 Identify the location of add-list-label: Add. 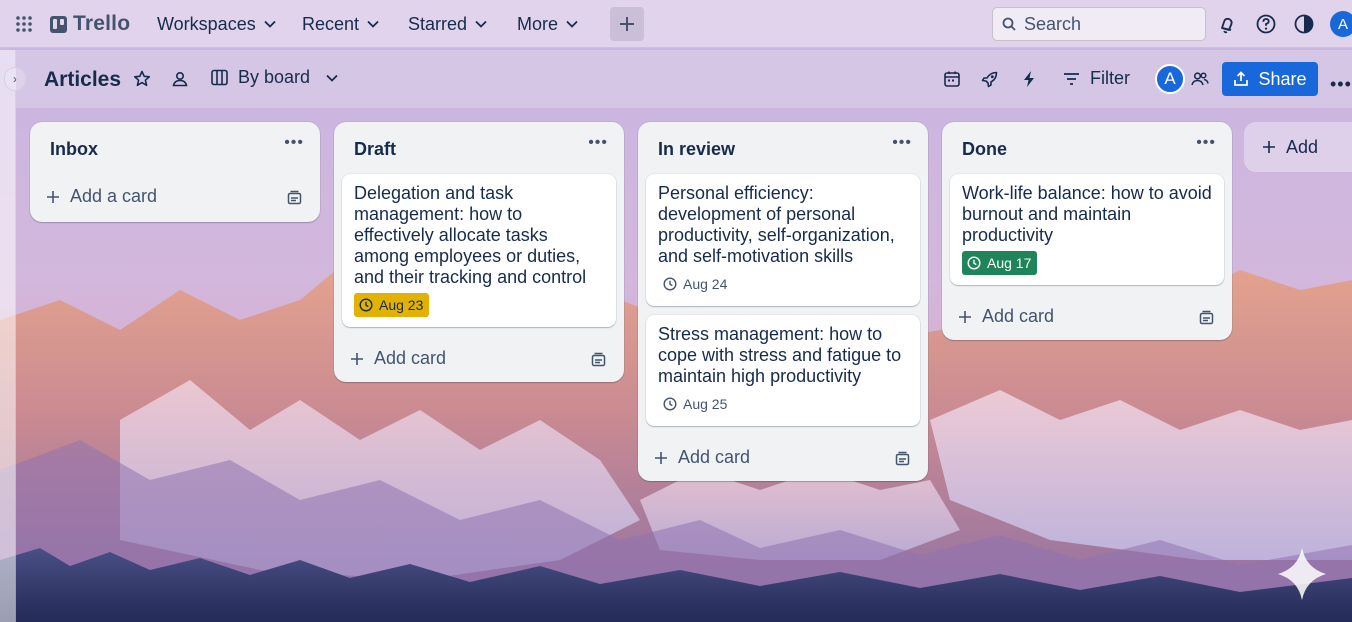
(1302, 146).